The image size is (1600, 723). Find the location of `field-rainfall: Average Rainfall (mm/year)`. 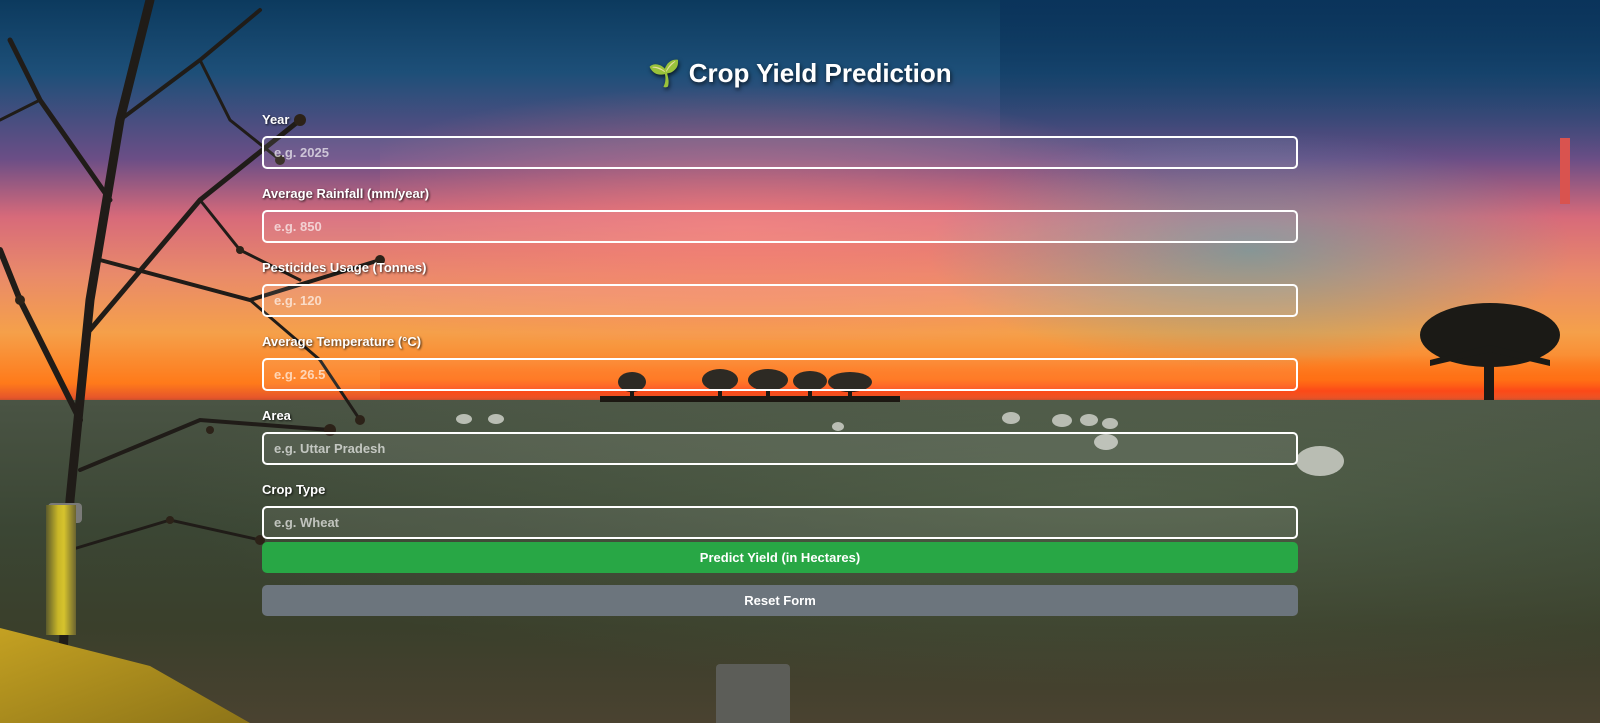

field-rainfall: Average Rainfall (mm/year) is located at coordinates (780, 221).